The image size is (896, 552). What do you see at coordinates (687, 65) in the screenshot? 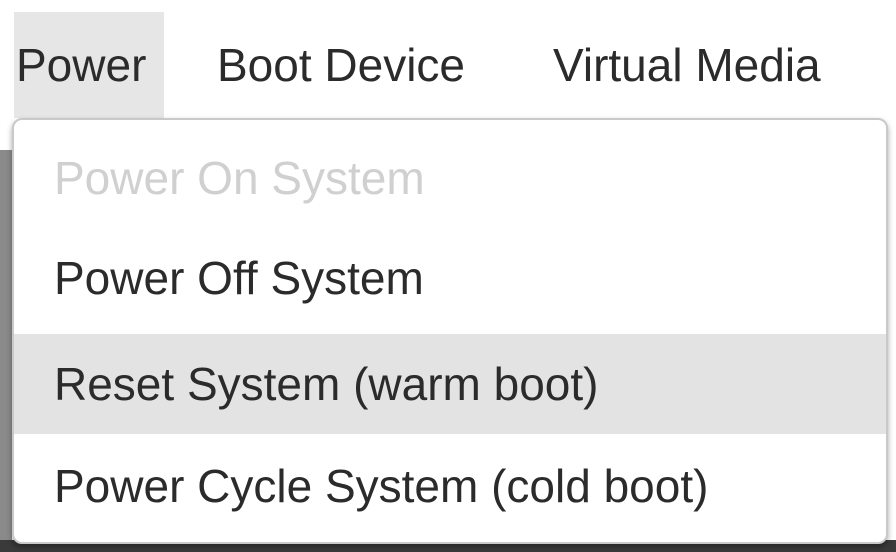
I see `menu-virtual-media: Virtual Media` at bounding box center [687, 65].